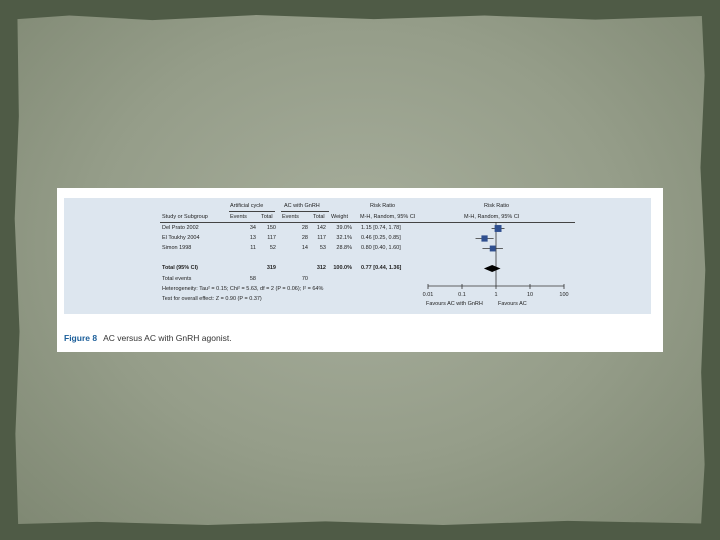 The height and width of the screenshot is (540, 720). I want to click on figure-caption: Figure 8 AC versus AC with GnRH agonist., so click(148, 338).